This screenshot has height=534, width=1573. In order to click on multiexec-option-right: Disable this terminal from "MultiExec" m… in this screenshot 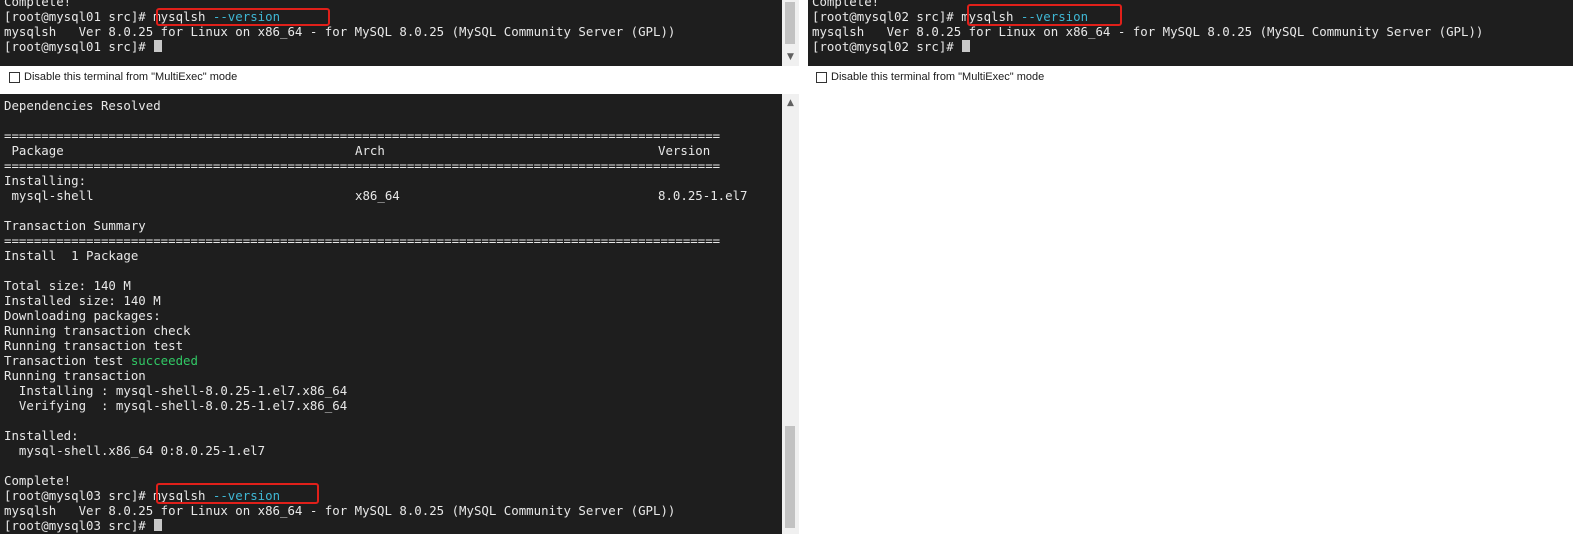, I will do `click(930, 77)`.